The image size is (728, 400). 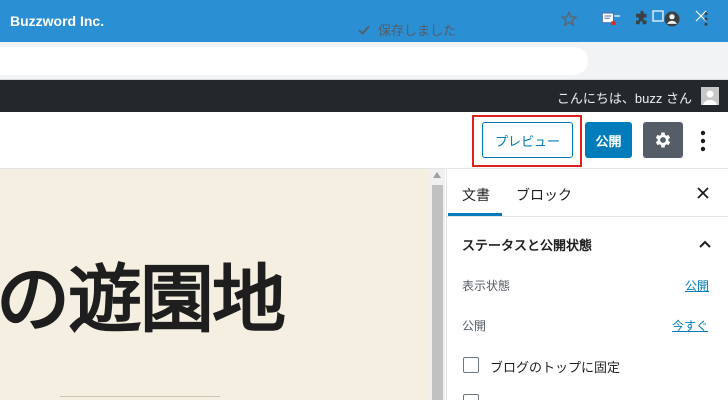 What do you see at coordinates (437, 292) in the screenshot?
I see `scrollbar-thumb` at bounding box center [437, 292].